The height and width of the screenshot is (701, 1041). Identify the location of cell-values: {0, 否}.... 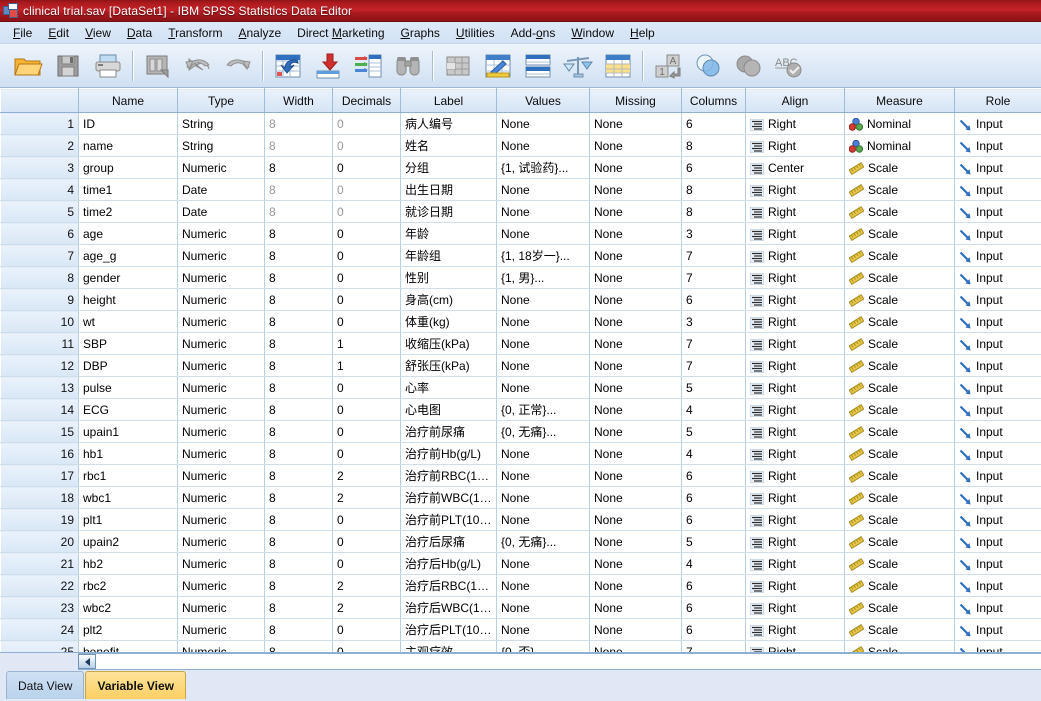
(543, 646).